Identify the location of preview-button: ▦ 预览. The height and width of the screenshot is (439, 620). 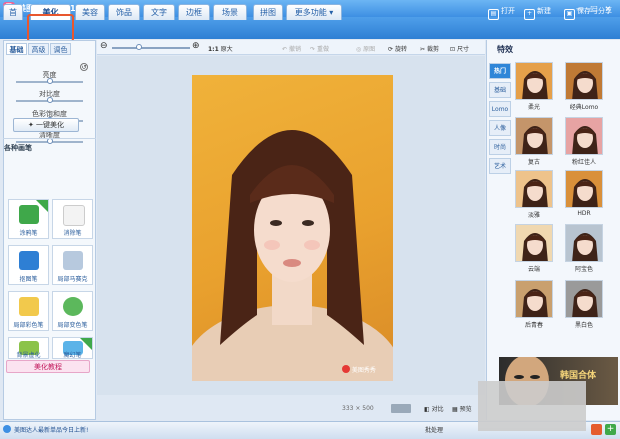
(462, 408).